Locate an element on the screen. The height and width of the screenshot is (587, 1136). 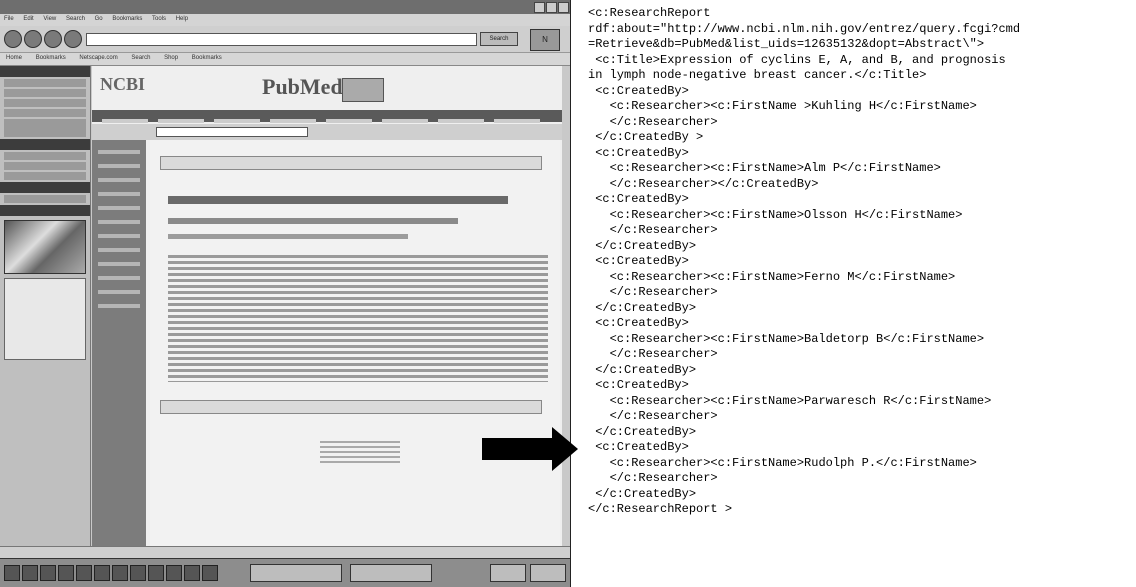
article-authors is located at coordinates (313, 221).